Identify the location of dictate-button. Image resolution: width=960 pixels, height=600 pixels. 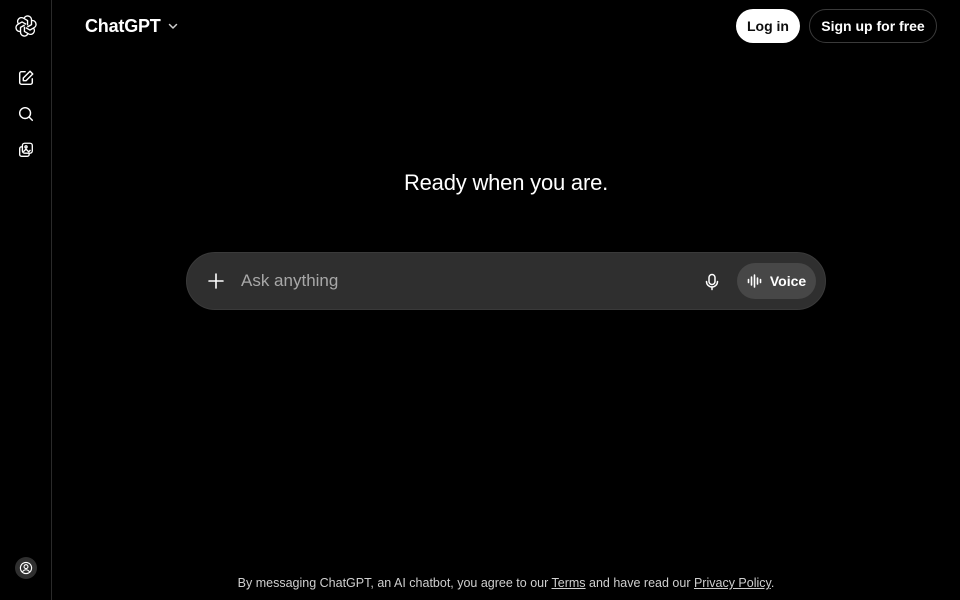
(712, 282).